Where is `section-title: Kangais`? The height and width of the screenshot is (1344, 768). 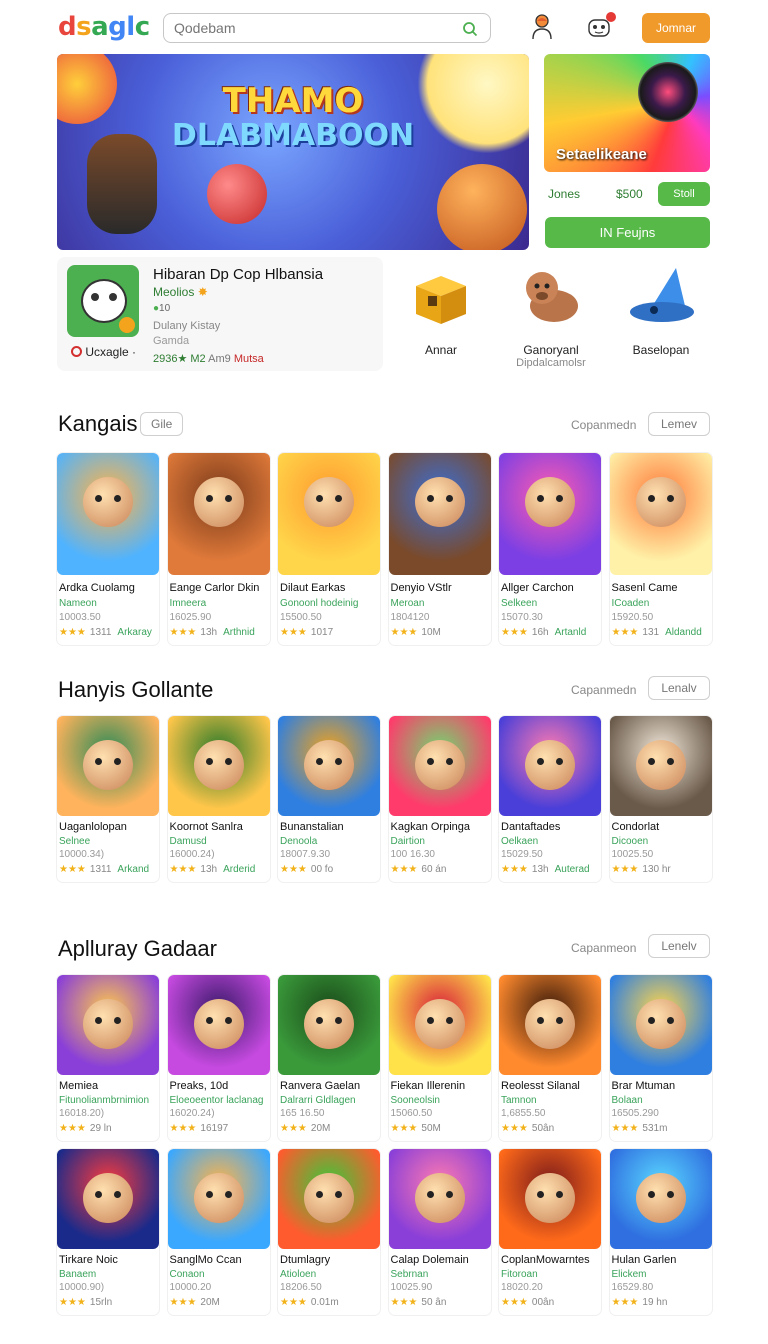 section-title: Kangais is located at coordinates (98, 423).